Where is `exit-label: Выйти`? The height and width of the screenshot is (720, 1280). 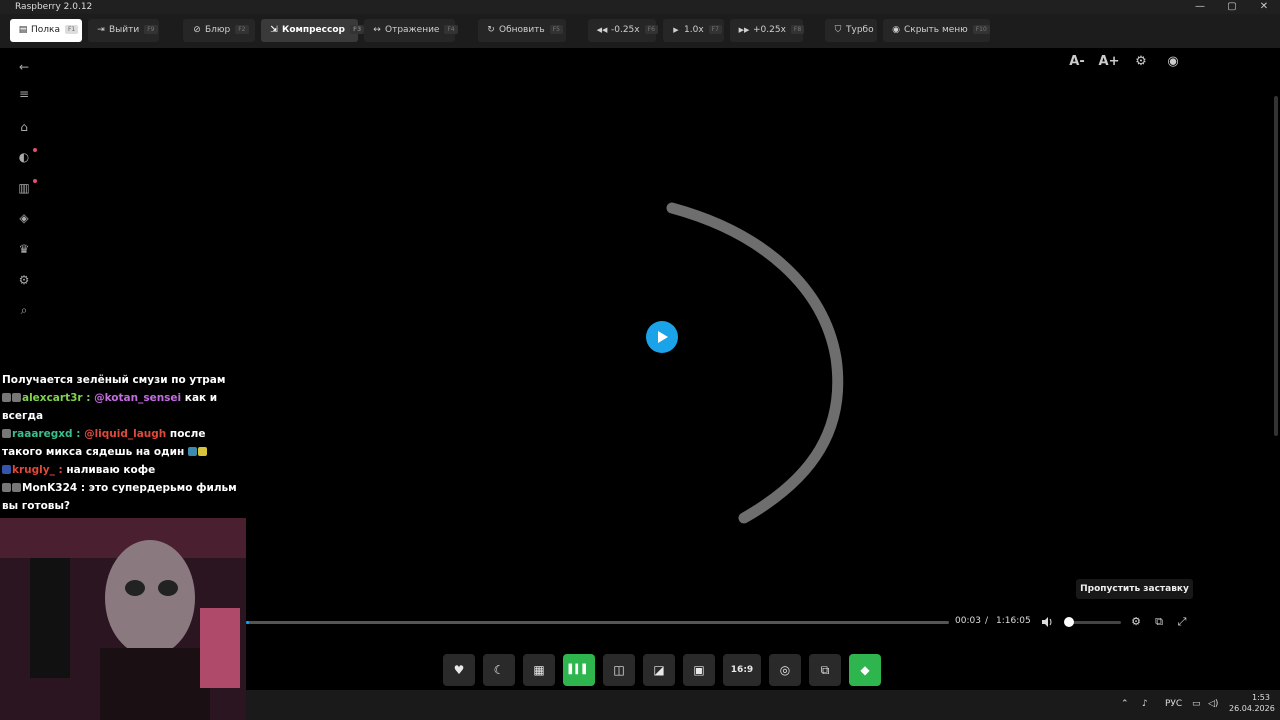
exit-label: Выйти is located at coordinates (124, 30).